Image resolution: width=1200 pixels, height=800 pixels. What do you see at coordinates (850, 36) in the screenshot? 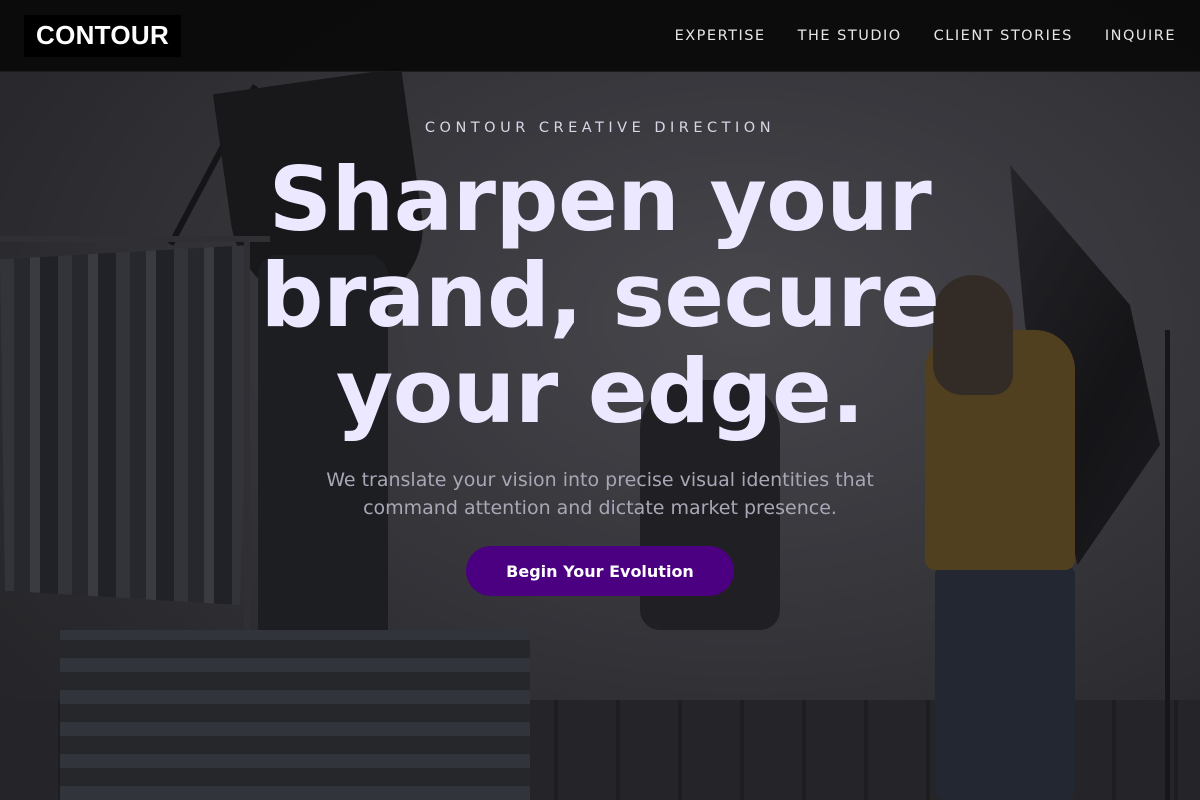
I see `nav-link-the-studio: THE STUDIO` at bounding box center [850, 36].